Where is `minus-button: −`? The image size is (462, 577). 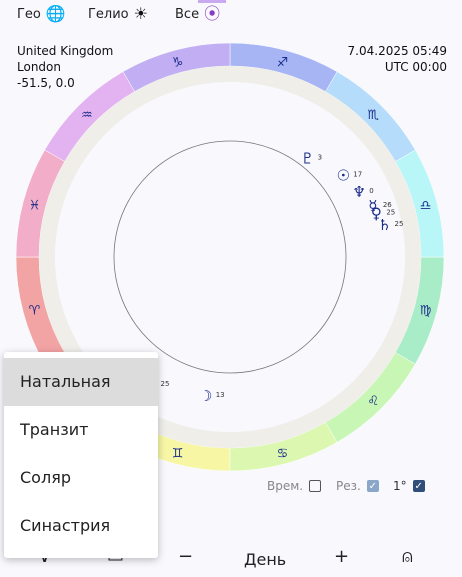 minus-button: − is located at coordinates (185, 556).